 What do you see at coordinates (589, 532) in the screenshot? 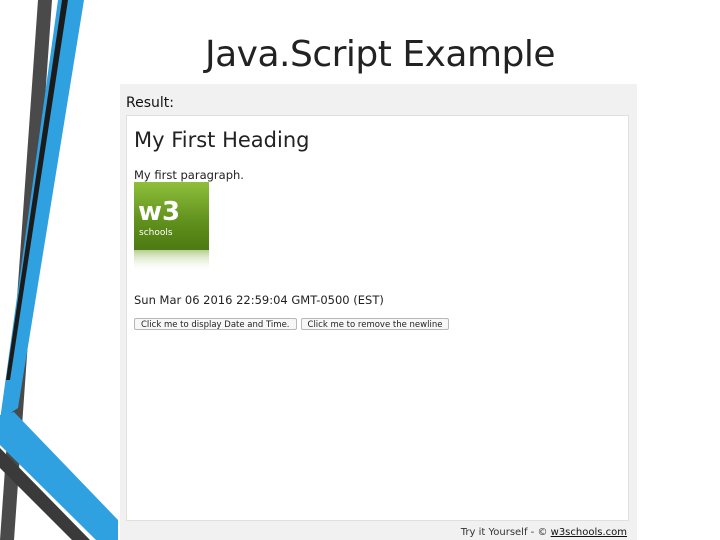
I see `w3schools-link: w3schools.com` at bounding box center [589, 532].